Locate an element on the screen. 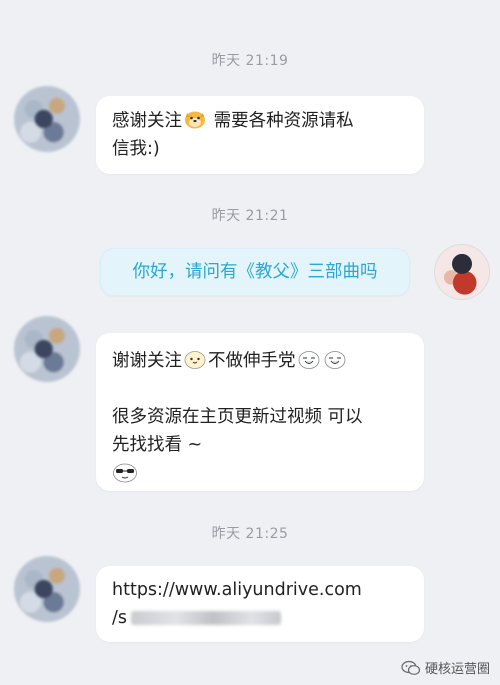 This screenshot has height=685, width=500. my-avatar is located at coordinates (462, 272).